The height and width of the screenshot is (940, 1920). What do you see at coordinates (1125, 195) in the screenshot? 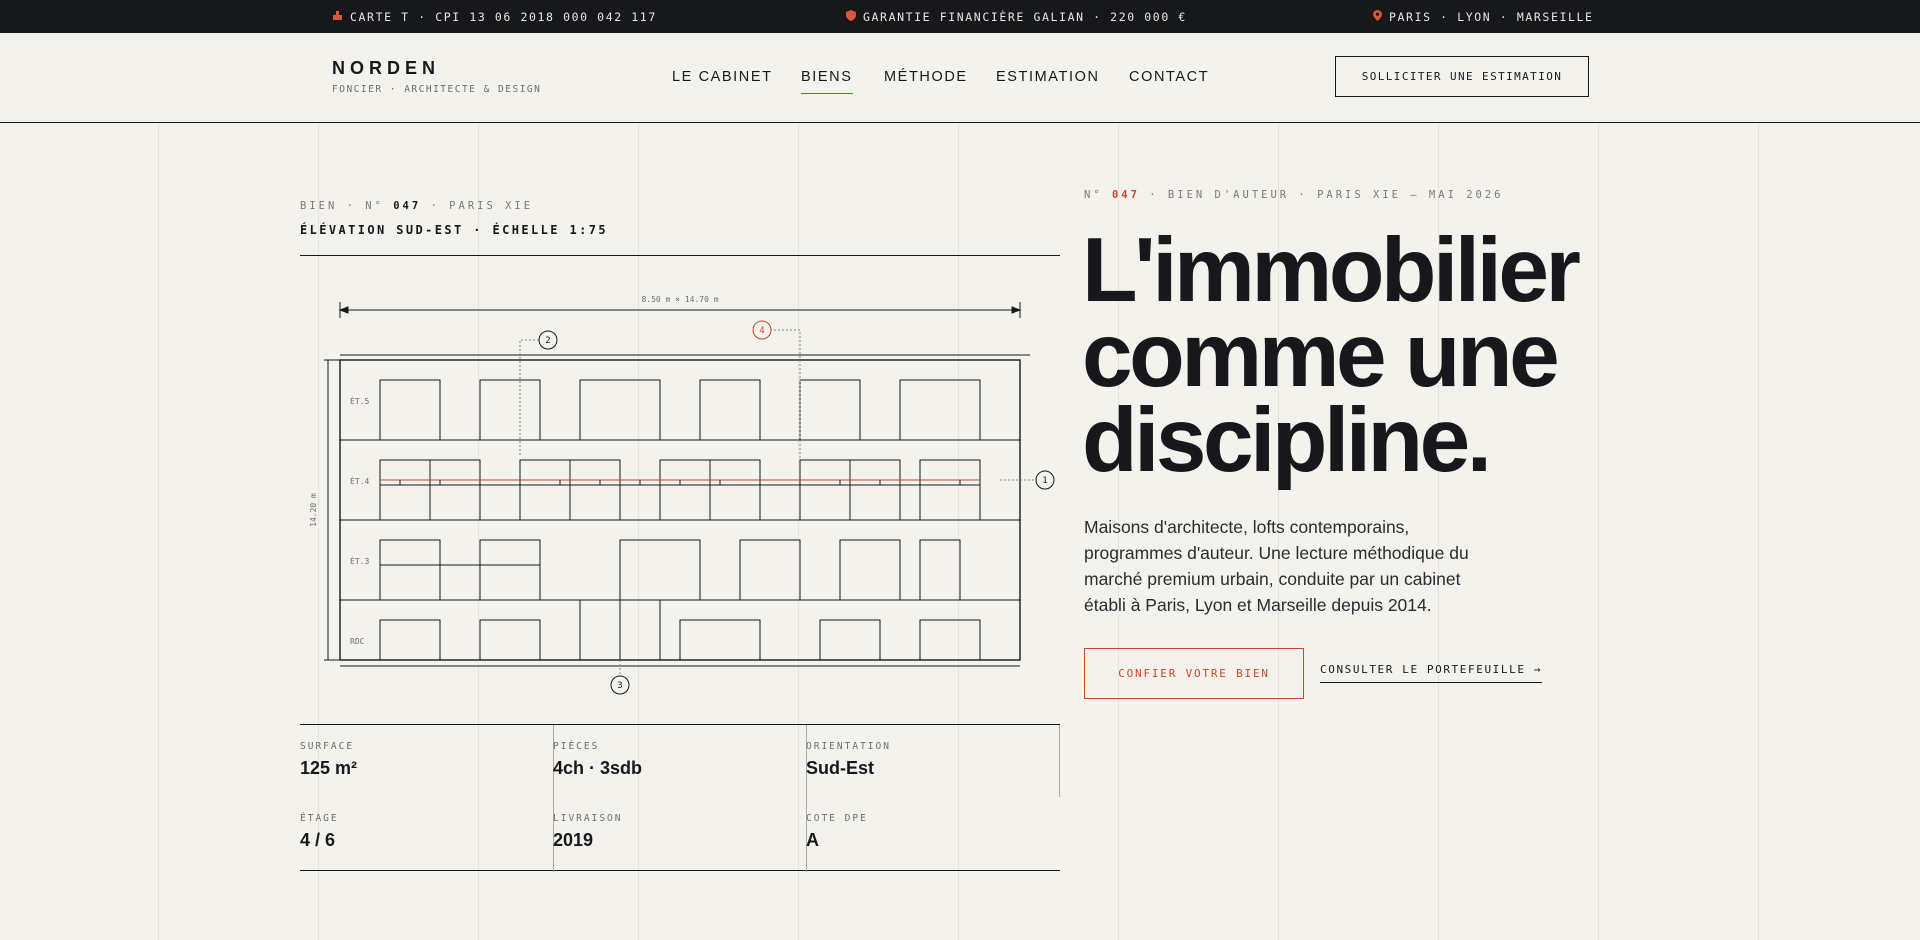
I see `kicker-number: 047` at bounding box center [1125, 195].